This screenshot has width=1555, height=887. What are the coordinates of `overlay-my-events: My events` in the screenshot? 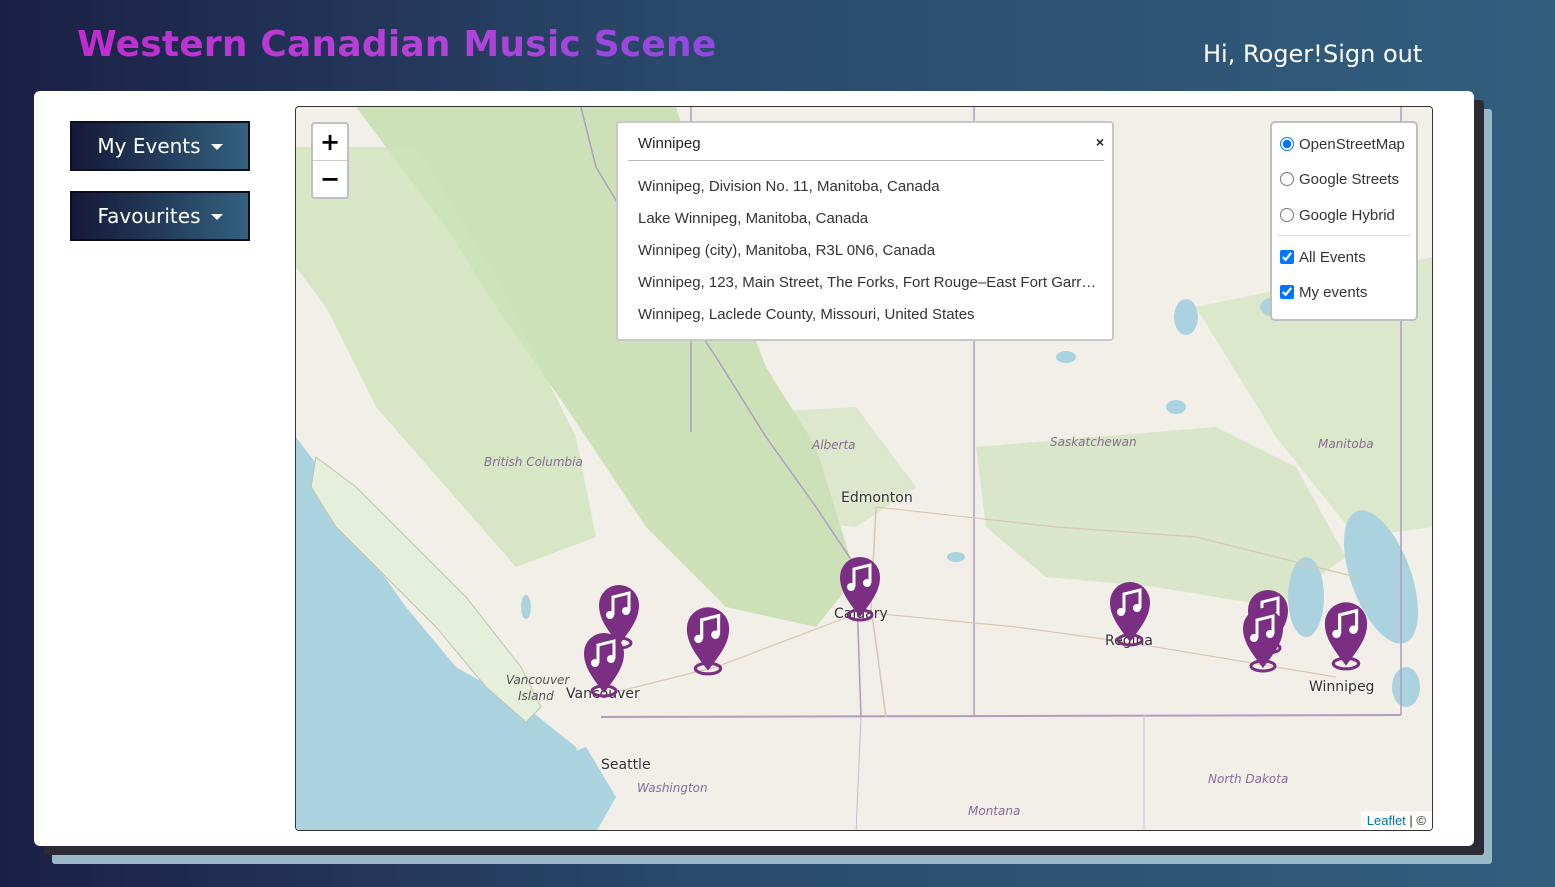 It's located at (1323, 292).